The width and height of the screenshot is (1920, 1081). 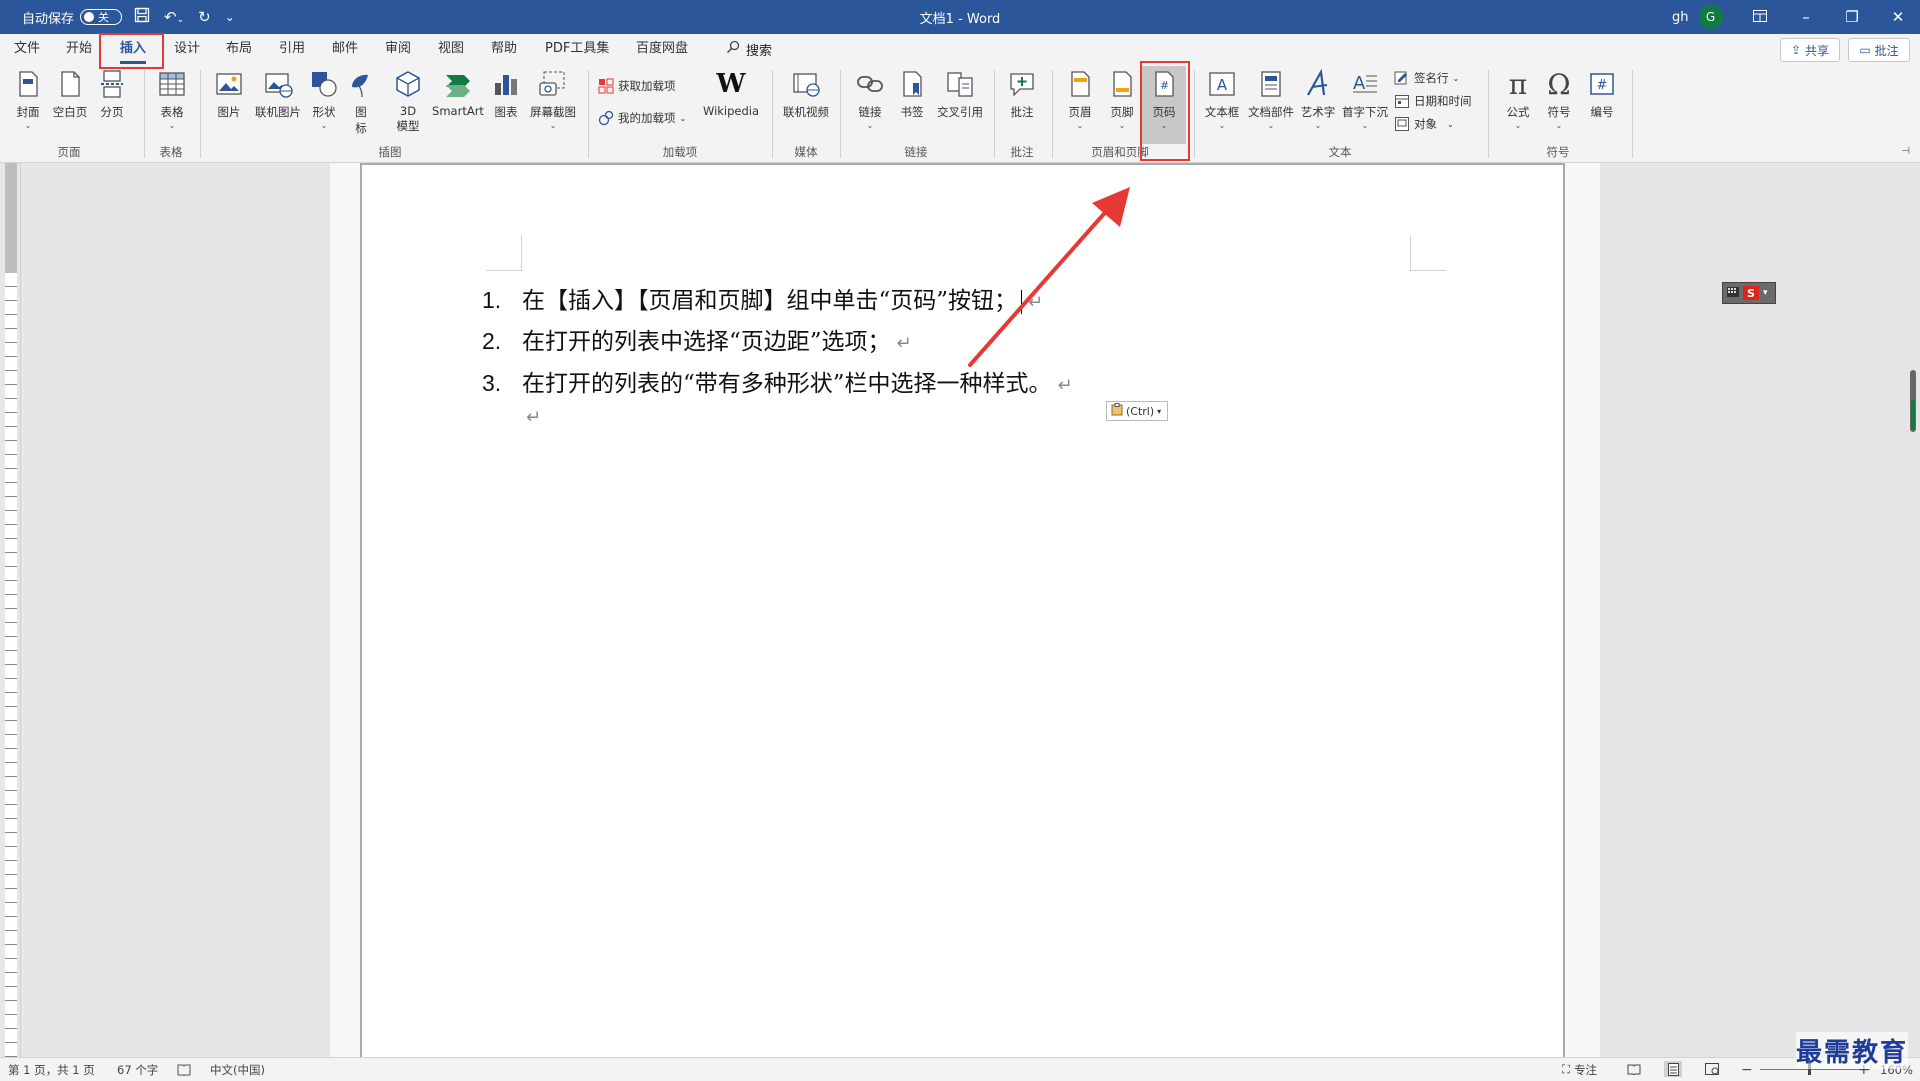 I want to click on omega-icon: Ω, so click(x=1559, y=84).